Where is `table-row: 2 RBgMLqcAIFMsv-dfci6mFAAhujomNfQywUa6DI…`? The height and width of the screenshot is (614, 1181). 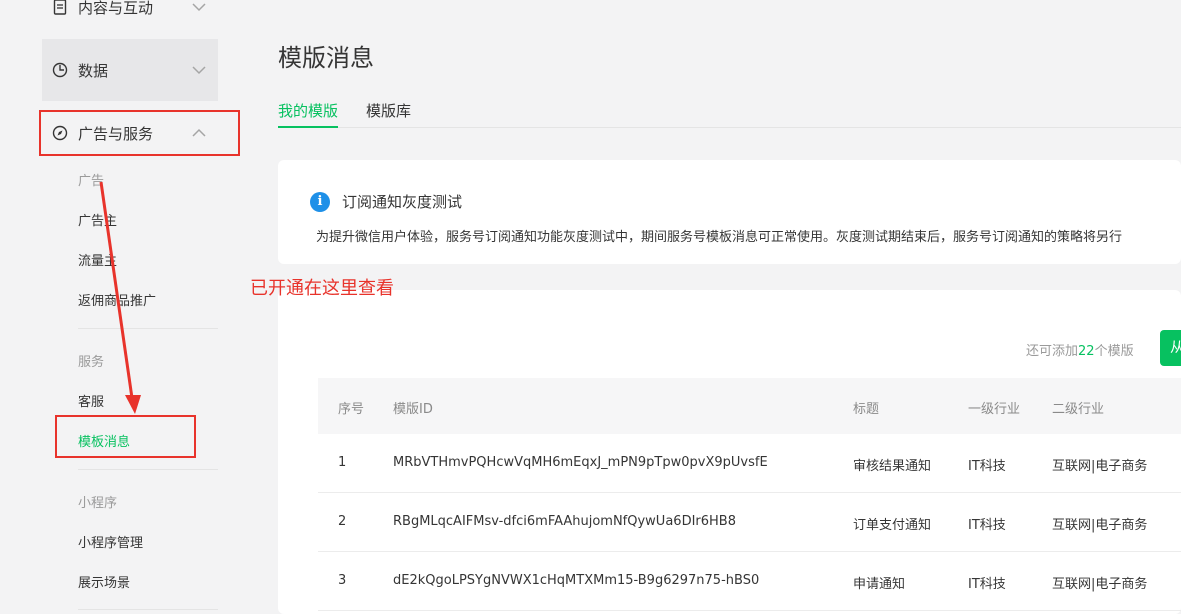
table-row: 2 RBgMLqcAIFMsv-dfci6mFAAhujomNfQywUa6DI… is located at coordinates (749, 522).